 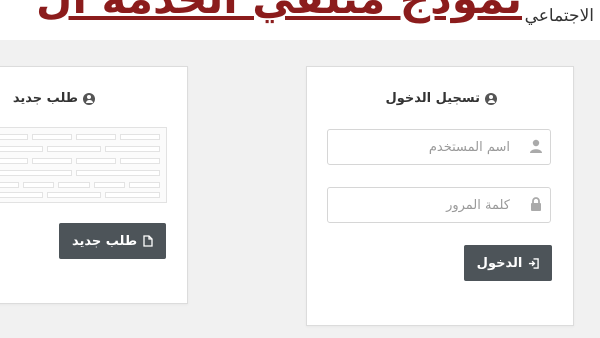 I want to click on username-input, so click(x=439, y=147).